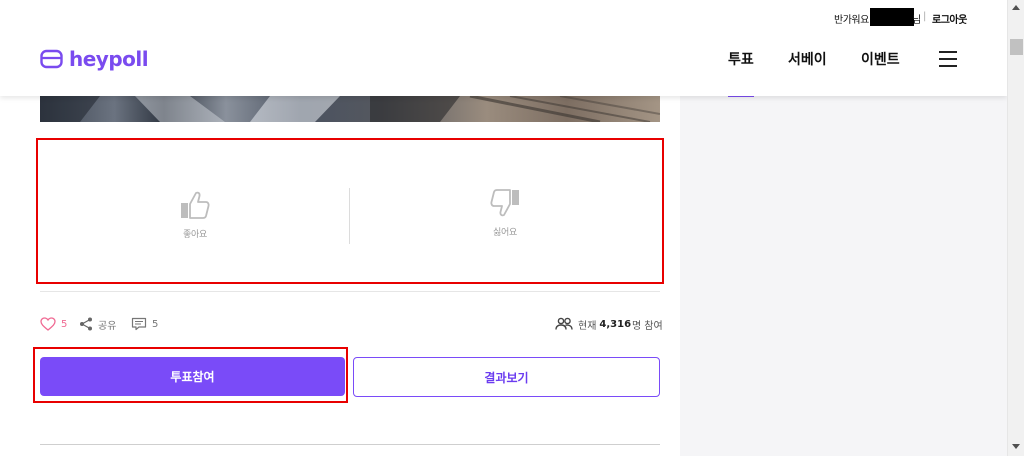  I want to click on heart-icon, so click(48, 324).